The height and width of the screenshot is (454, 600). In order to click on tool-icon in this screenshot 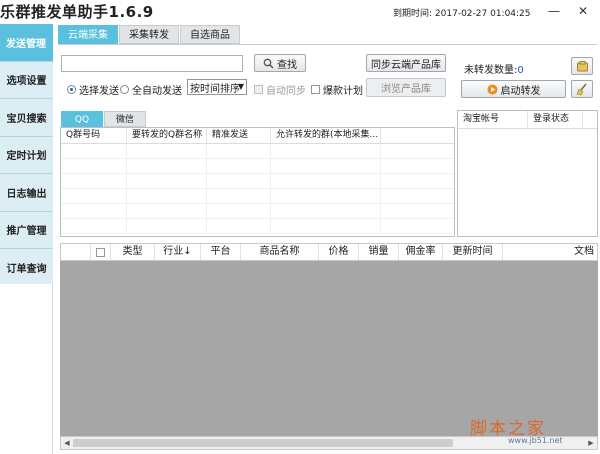, I will do `click(582, 65)`.